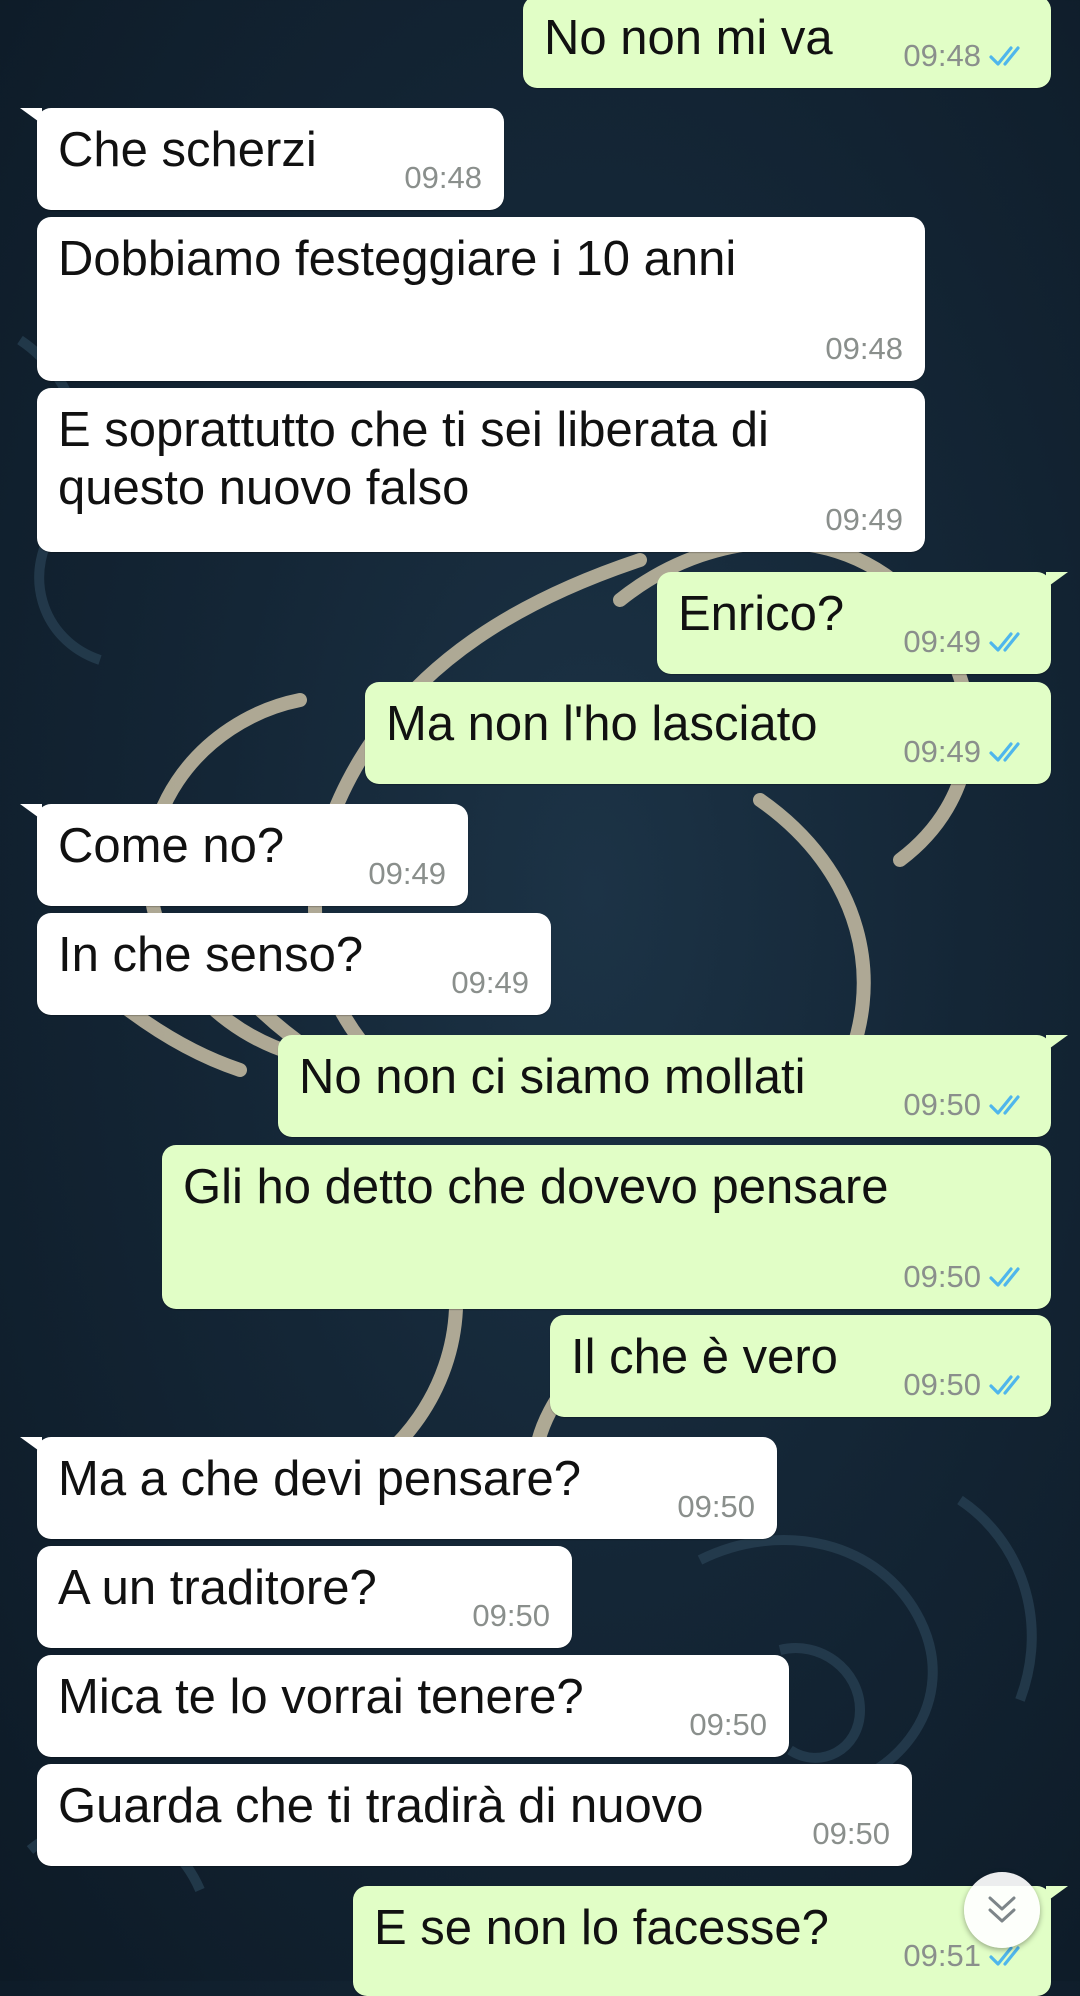 The width and height of the screenshot is (1080, 1996). I want to click on message-text: Gli ho detto che dovevo pensare, so click(536, 1187).